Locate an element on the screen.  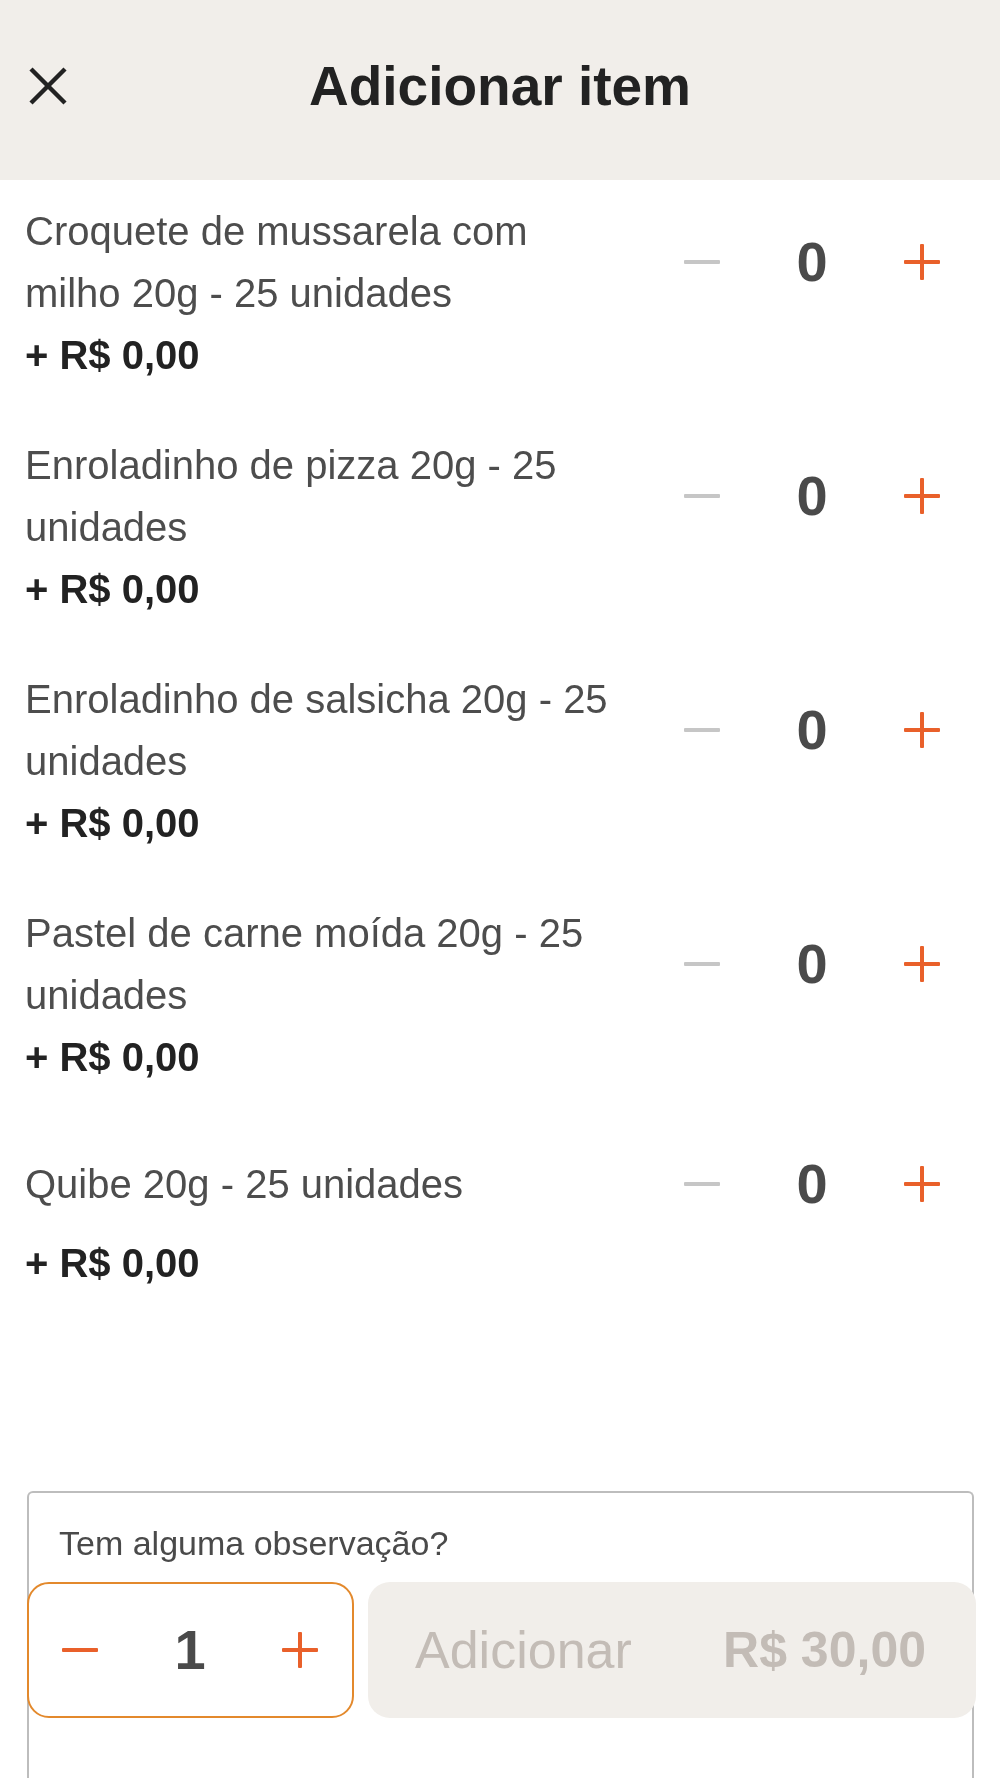
item-name: Pastel de carne moída 20g - 25 unidades is located at coordinates (305, 964).